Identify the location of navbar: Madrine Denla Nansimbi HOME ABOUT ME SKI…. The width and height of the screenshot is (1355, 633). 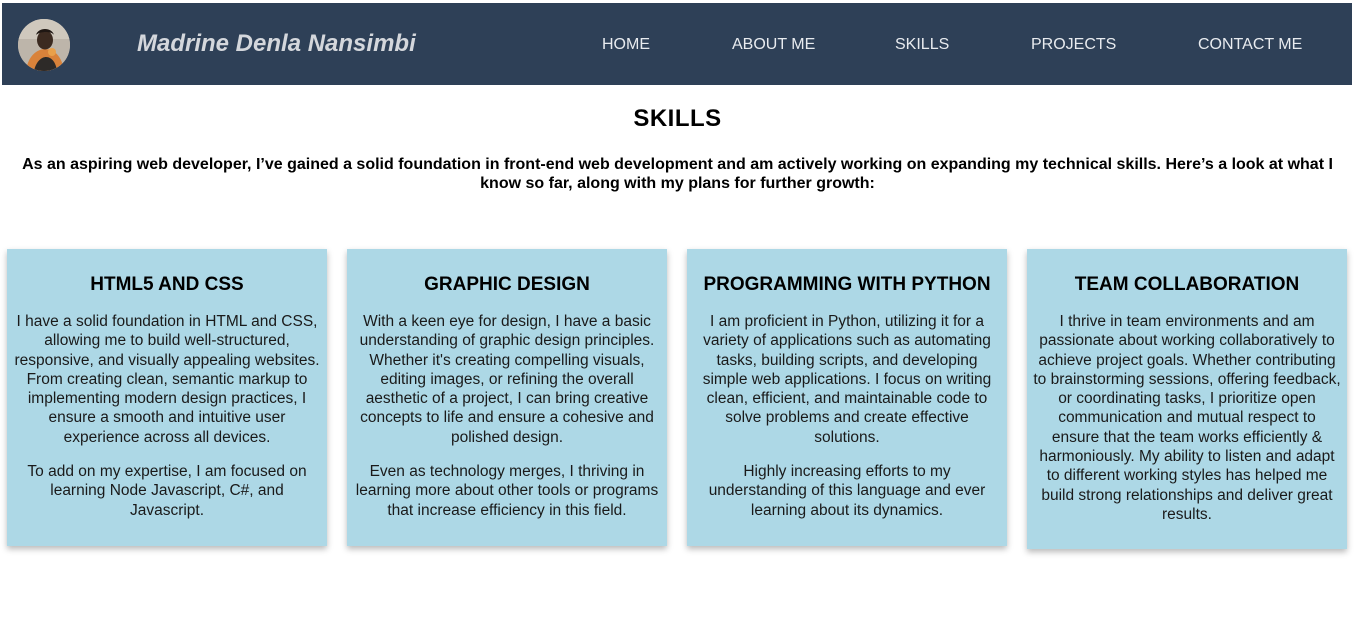
(677, 44).